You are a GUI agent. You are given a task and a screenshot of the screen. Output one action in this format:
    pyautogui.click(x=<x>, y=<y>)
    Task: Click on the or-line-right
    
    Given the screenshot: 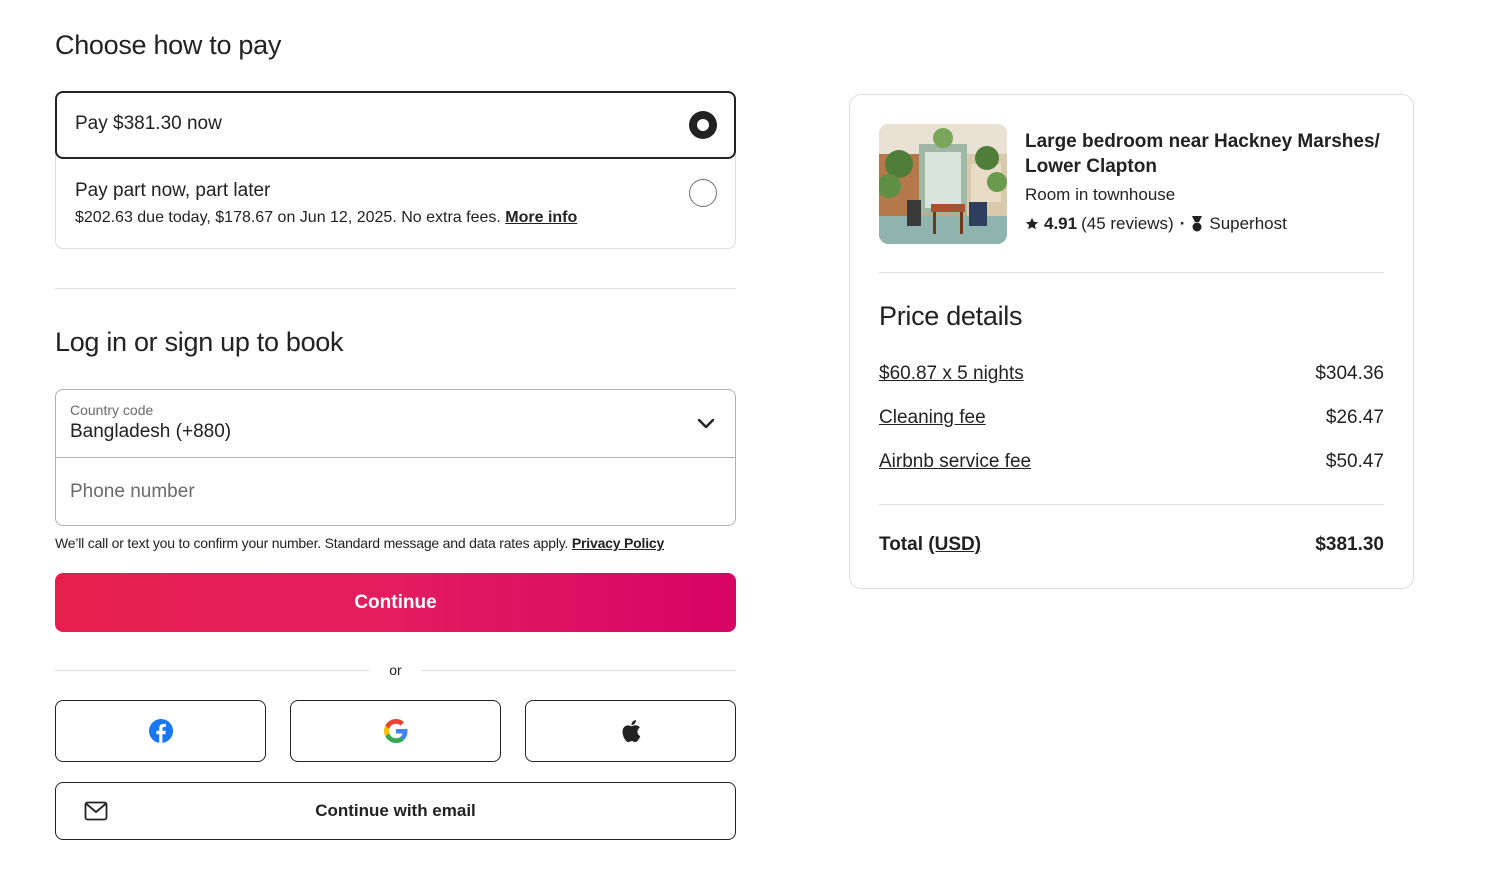 What is the action you would take?
    pyautogui.click(x=579, y=670)
    